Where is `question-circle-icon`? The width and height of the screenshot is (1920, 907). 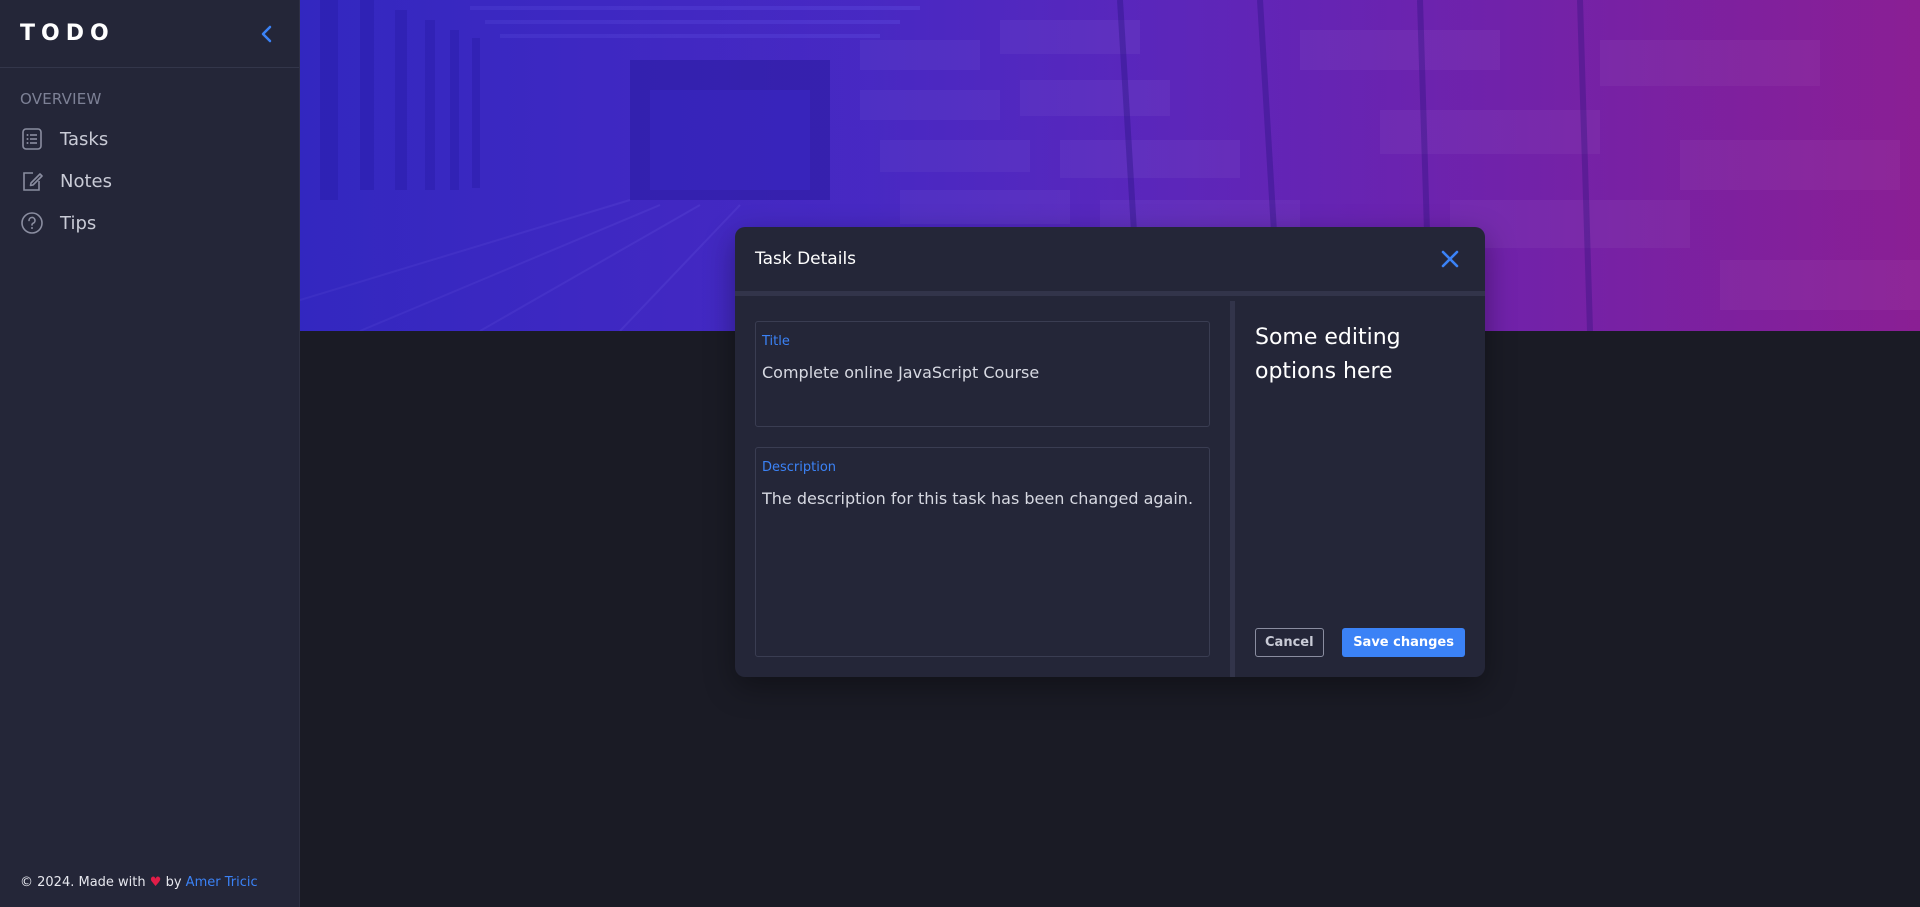 question-circle-icon is located at coordinates (32, 223).